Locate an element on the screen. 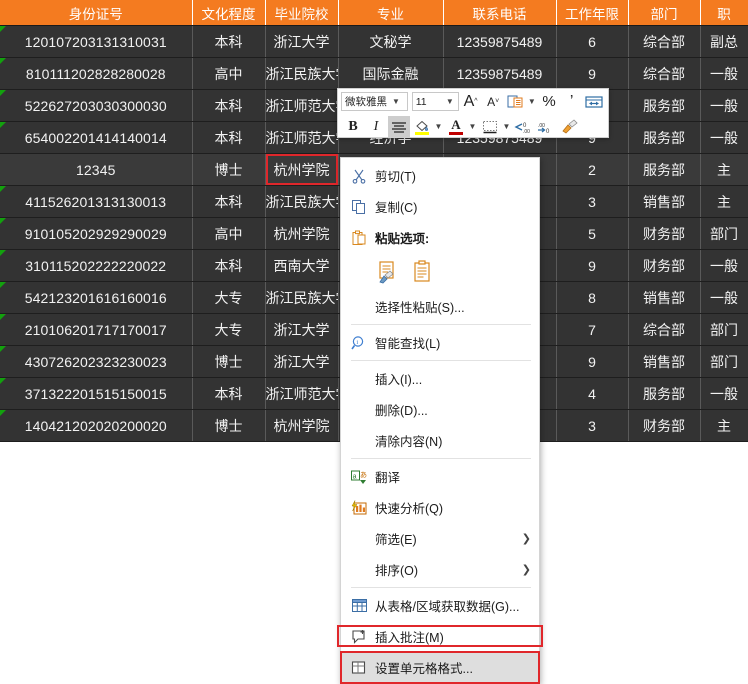  paste-values-icon is located at coordinates (422, 272).